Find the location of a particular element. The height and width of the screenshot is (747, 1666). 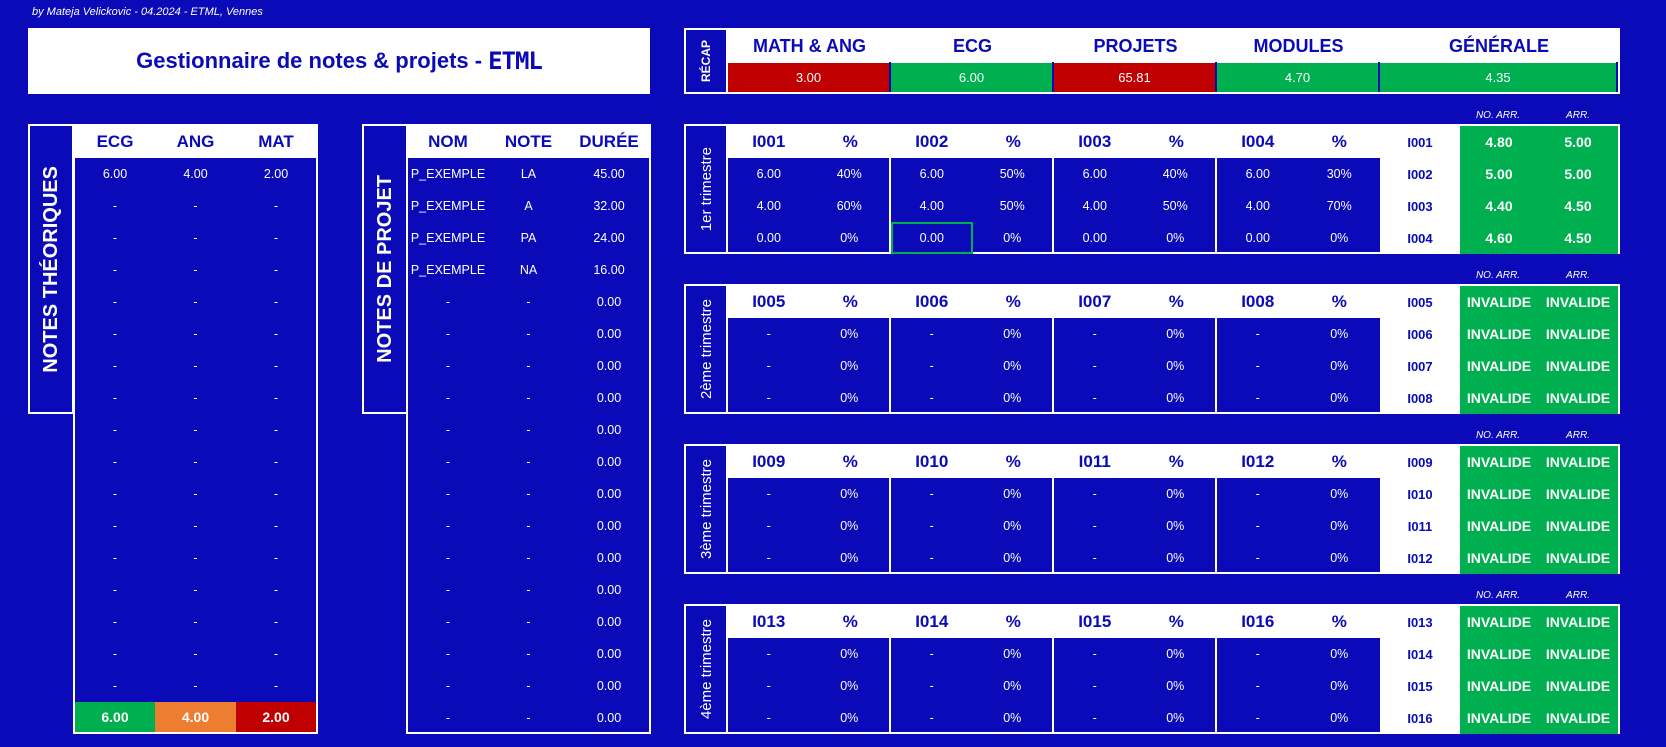

project-cell: A is located at coordinates (528, 206).